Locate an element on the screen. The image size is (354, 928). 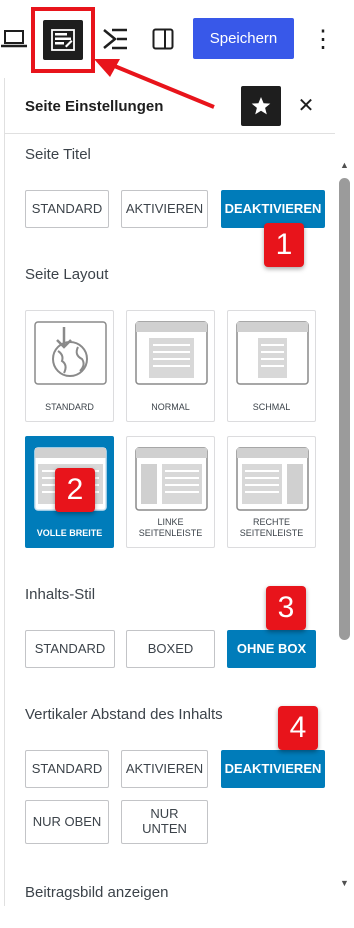
abstand-option-standard: STANDARD is located at coordinates (67, 769).